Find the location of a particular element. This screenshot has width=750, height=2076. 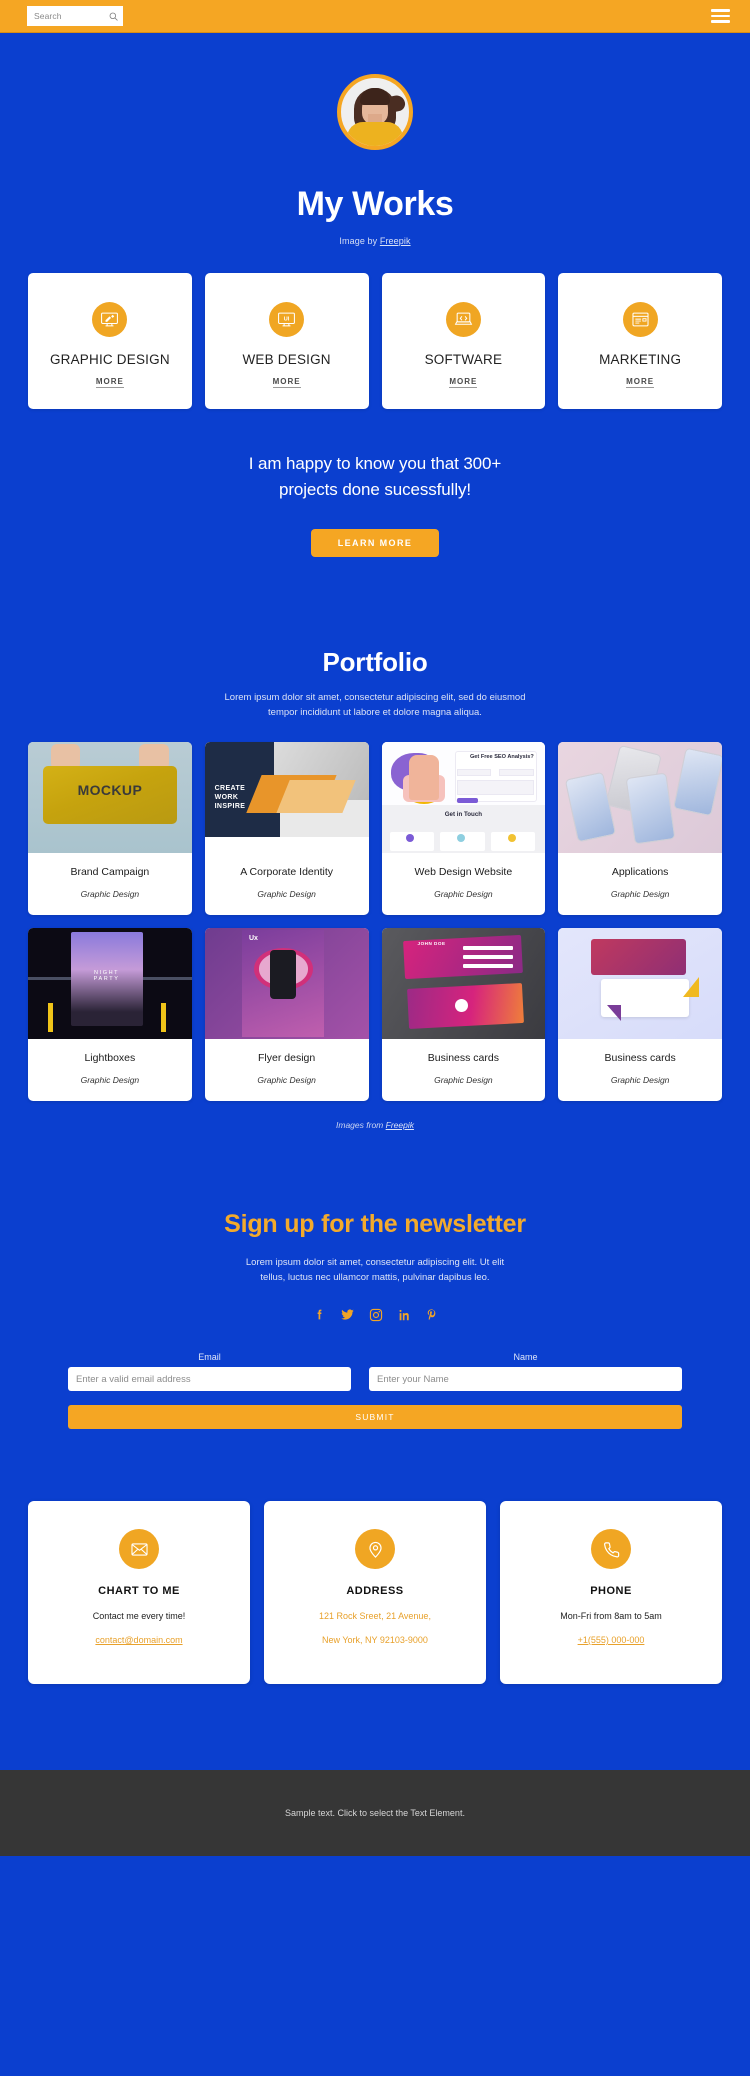

contact-card-line-2: +1(555) 000-000 is located at coordinates (611, 1640).